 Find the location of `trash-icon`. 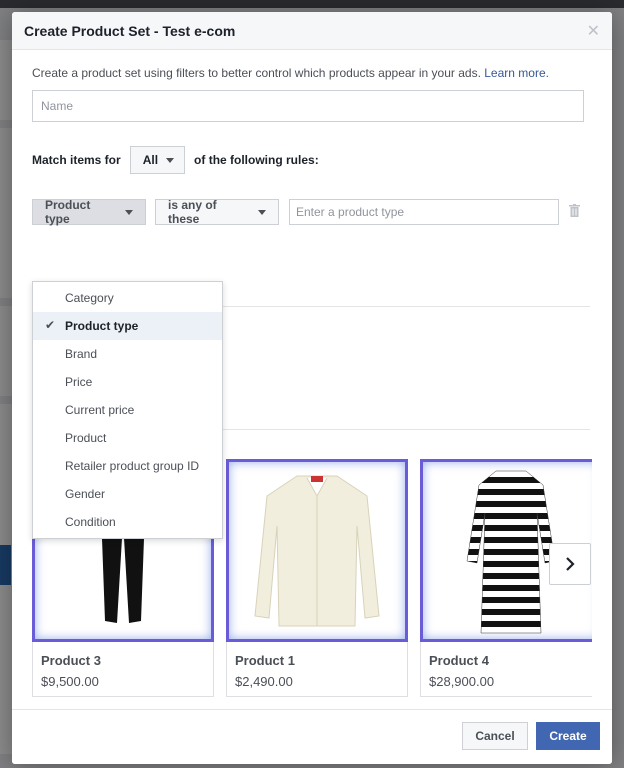

trash-icon is located at coordinates (574, 212).